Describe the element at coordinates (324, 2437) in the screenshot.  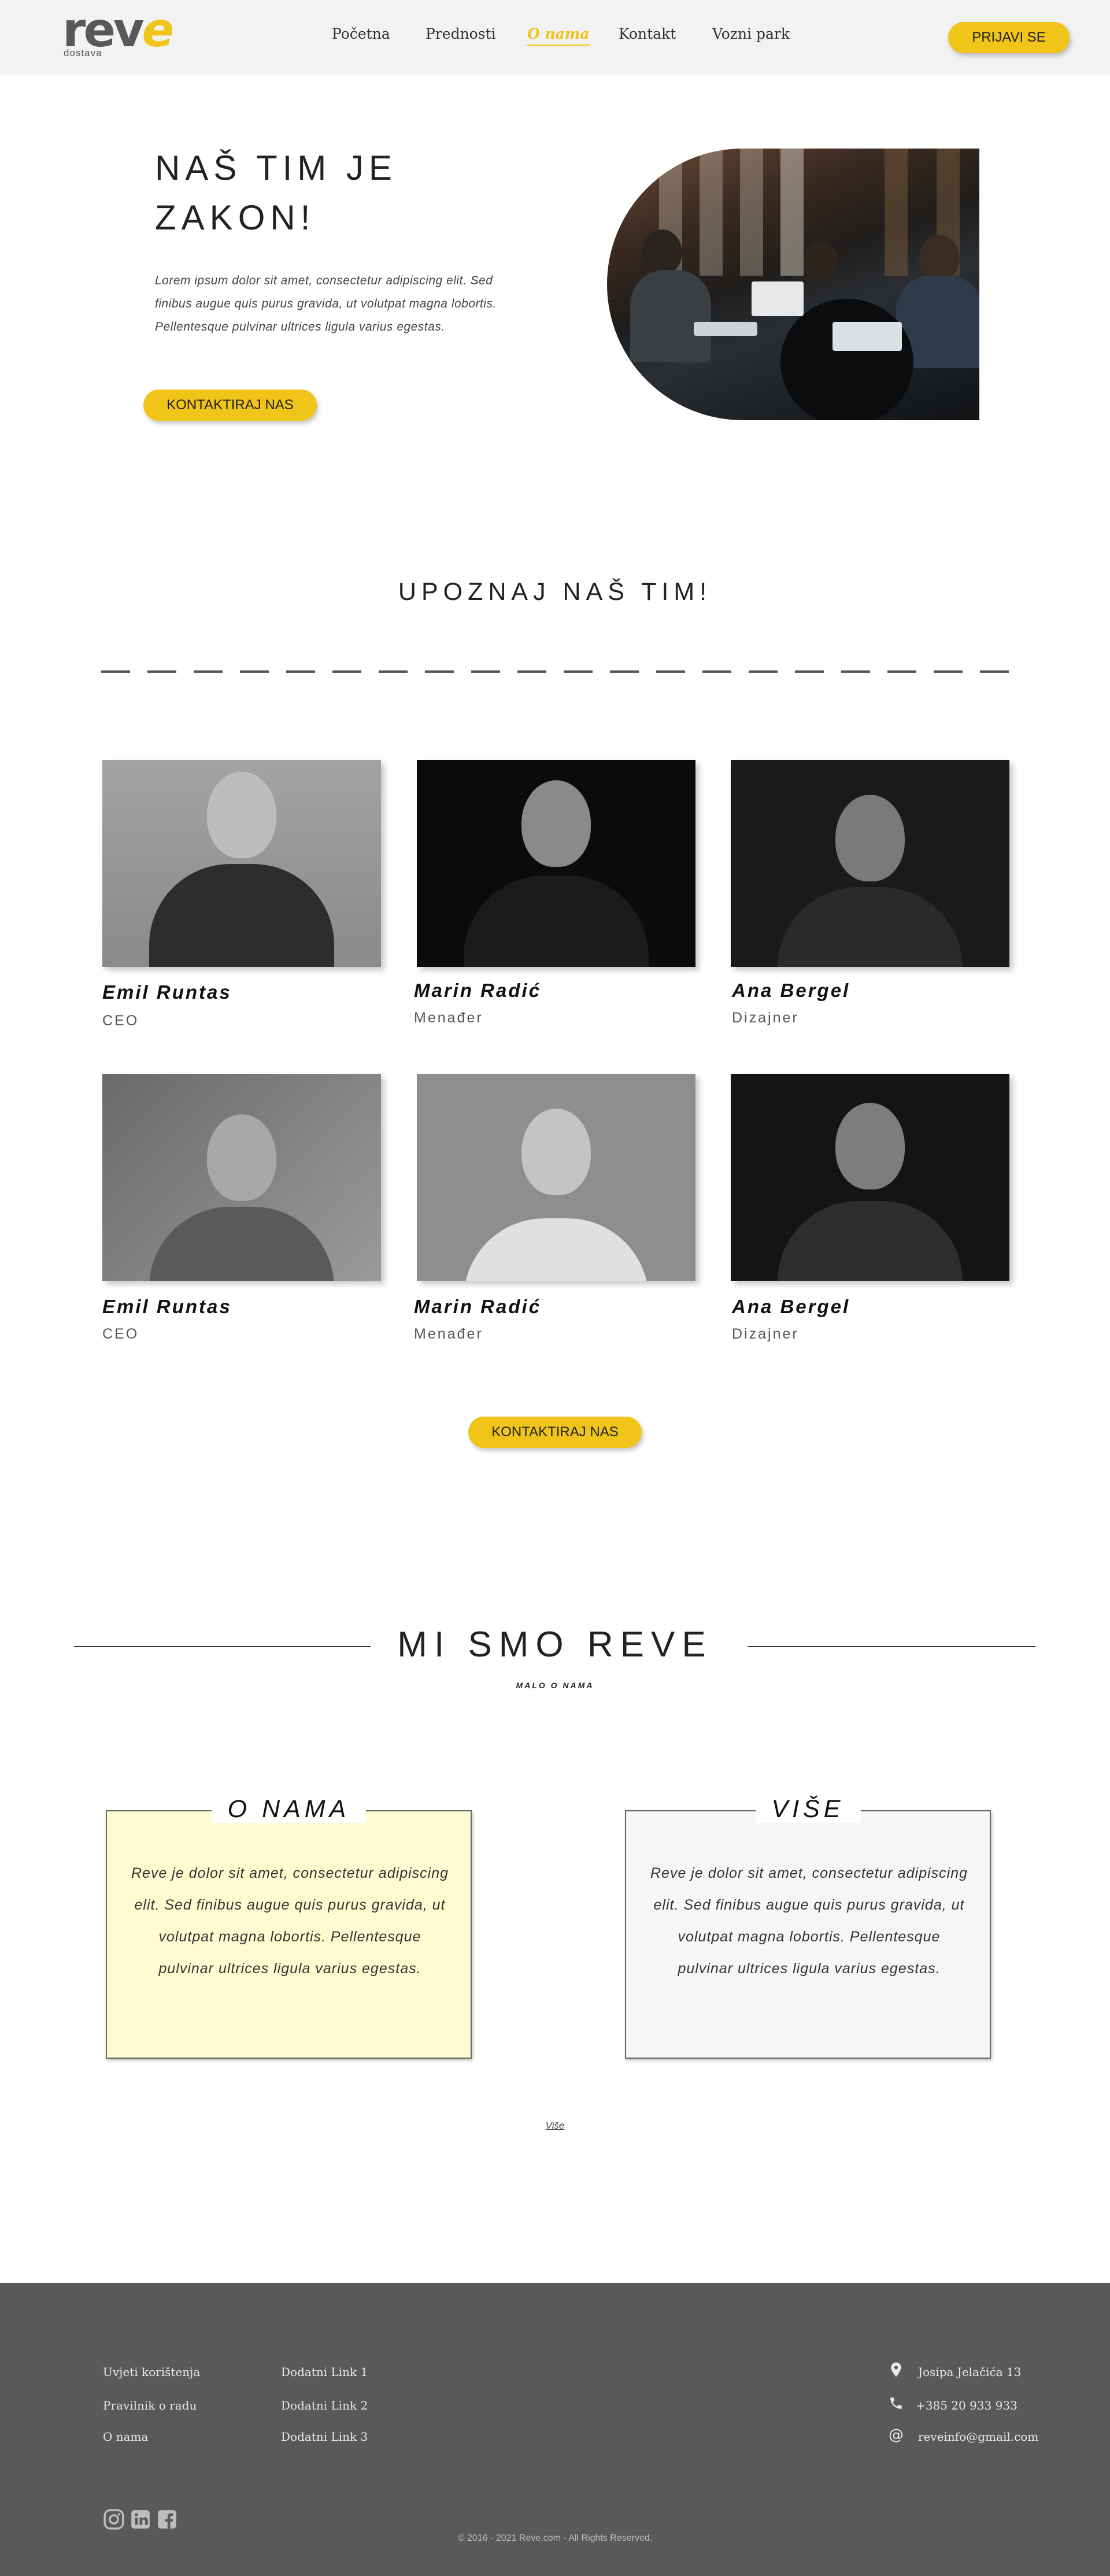
I see `footer-link: Dodatni Link 3` at that location.